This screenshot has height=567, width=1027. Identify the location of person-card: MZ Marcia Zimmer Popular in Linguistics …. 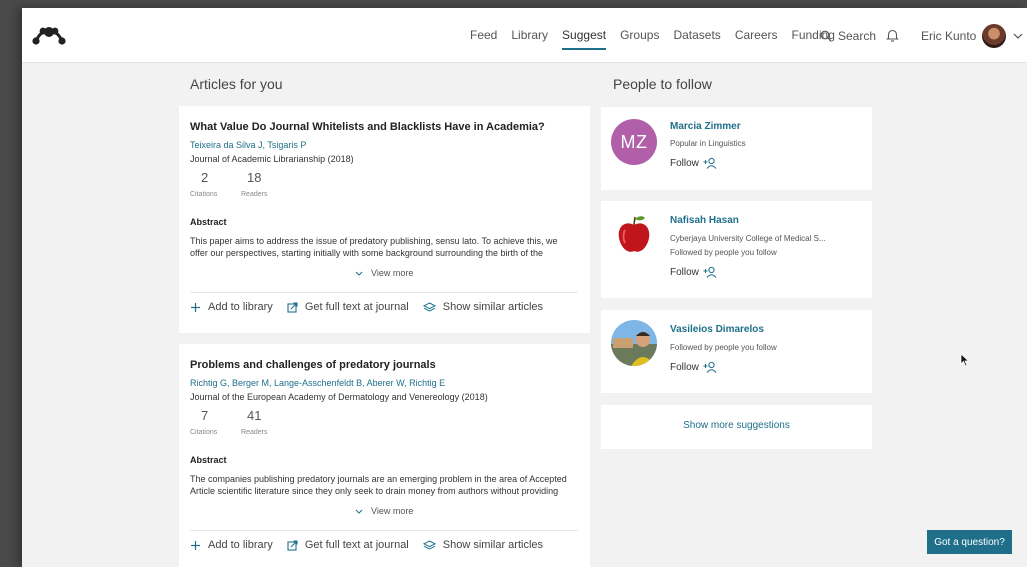
(736, 148).